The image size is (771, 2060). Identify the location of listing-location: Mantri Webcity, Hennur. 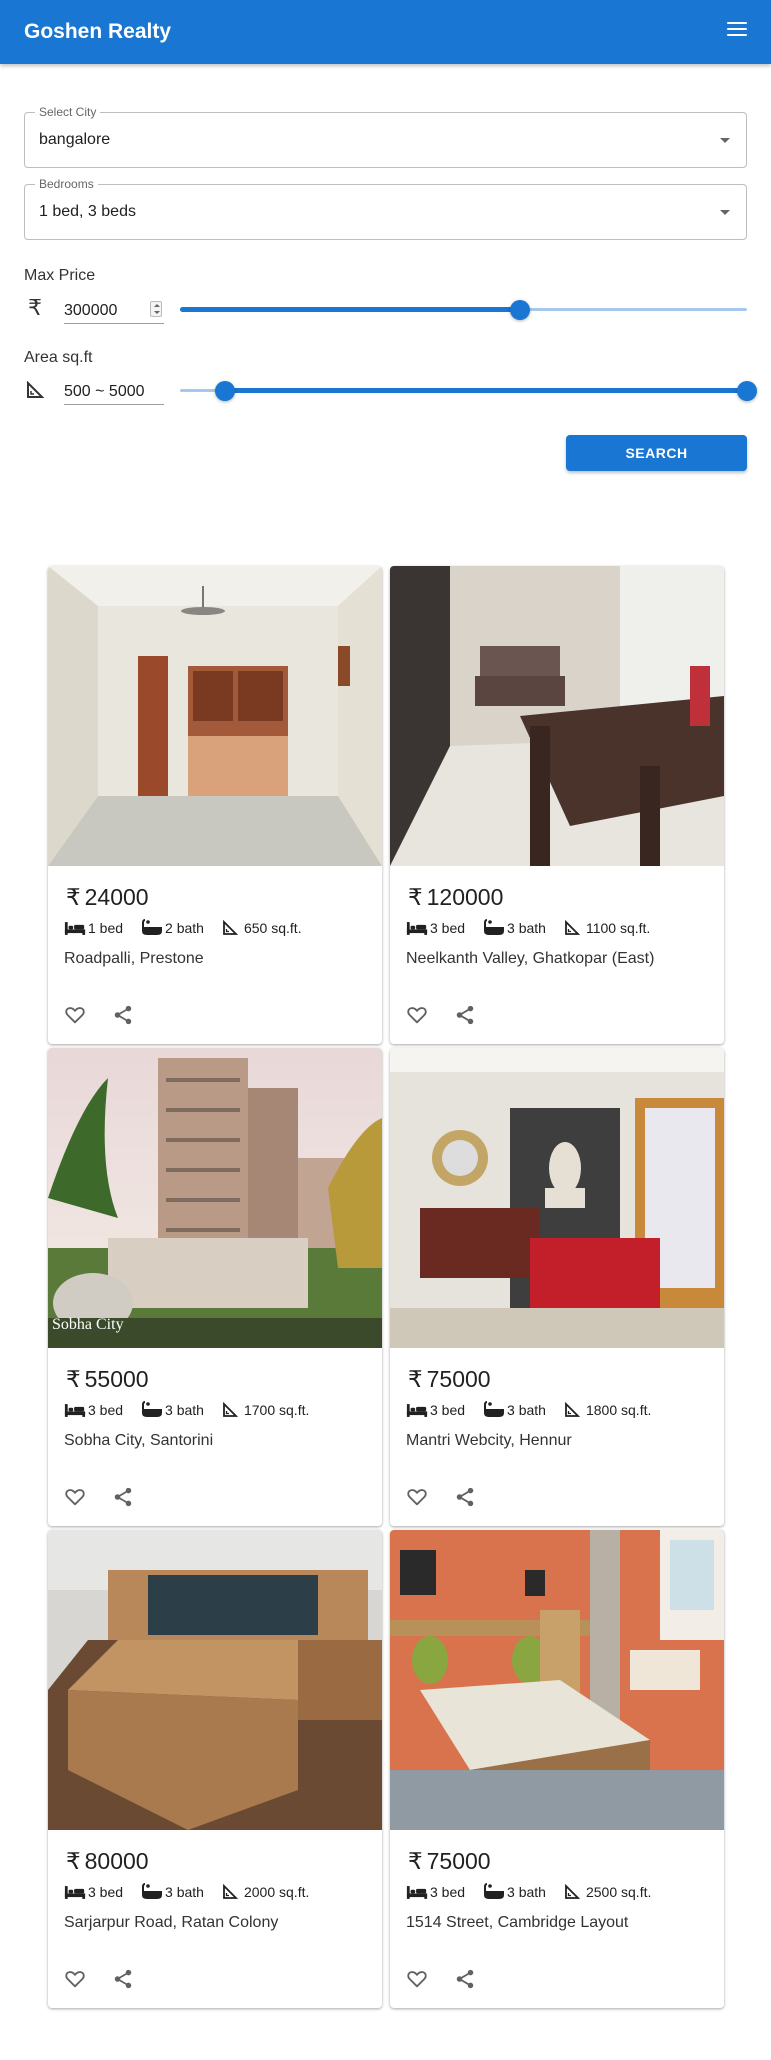
(489, 1440).